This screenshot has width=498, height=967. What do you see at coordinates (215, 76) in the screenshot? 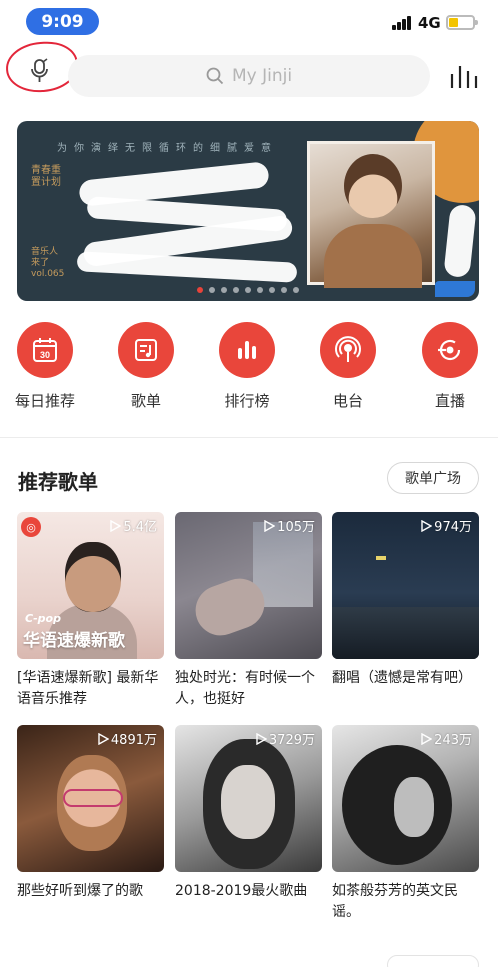
I see `search-icon` at bounding box center [215, 76].